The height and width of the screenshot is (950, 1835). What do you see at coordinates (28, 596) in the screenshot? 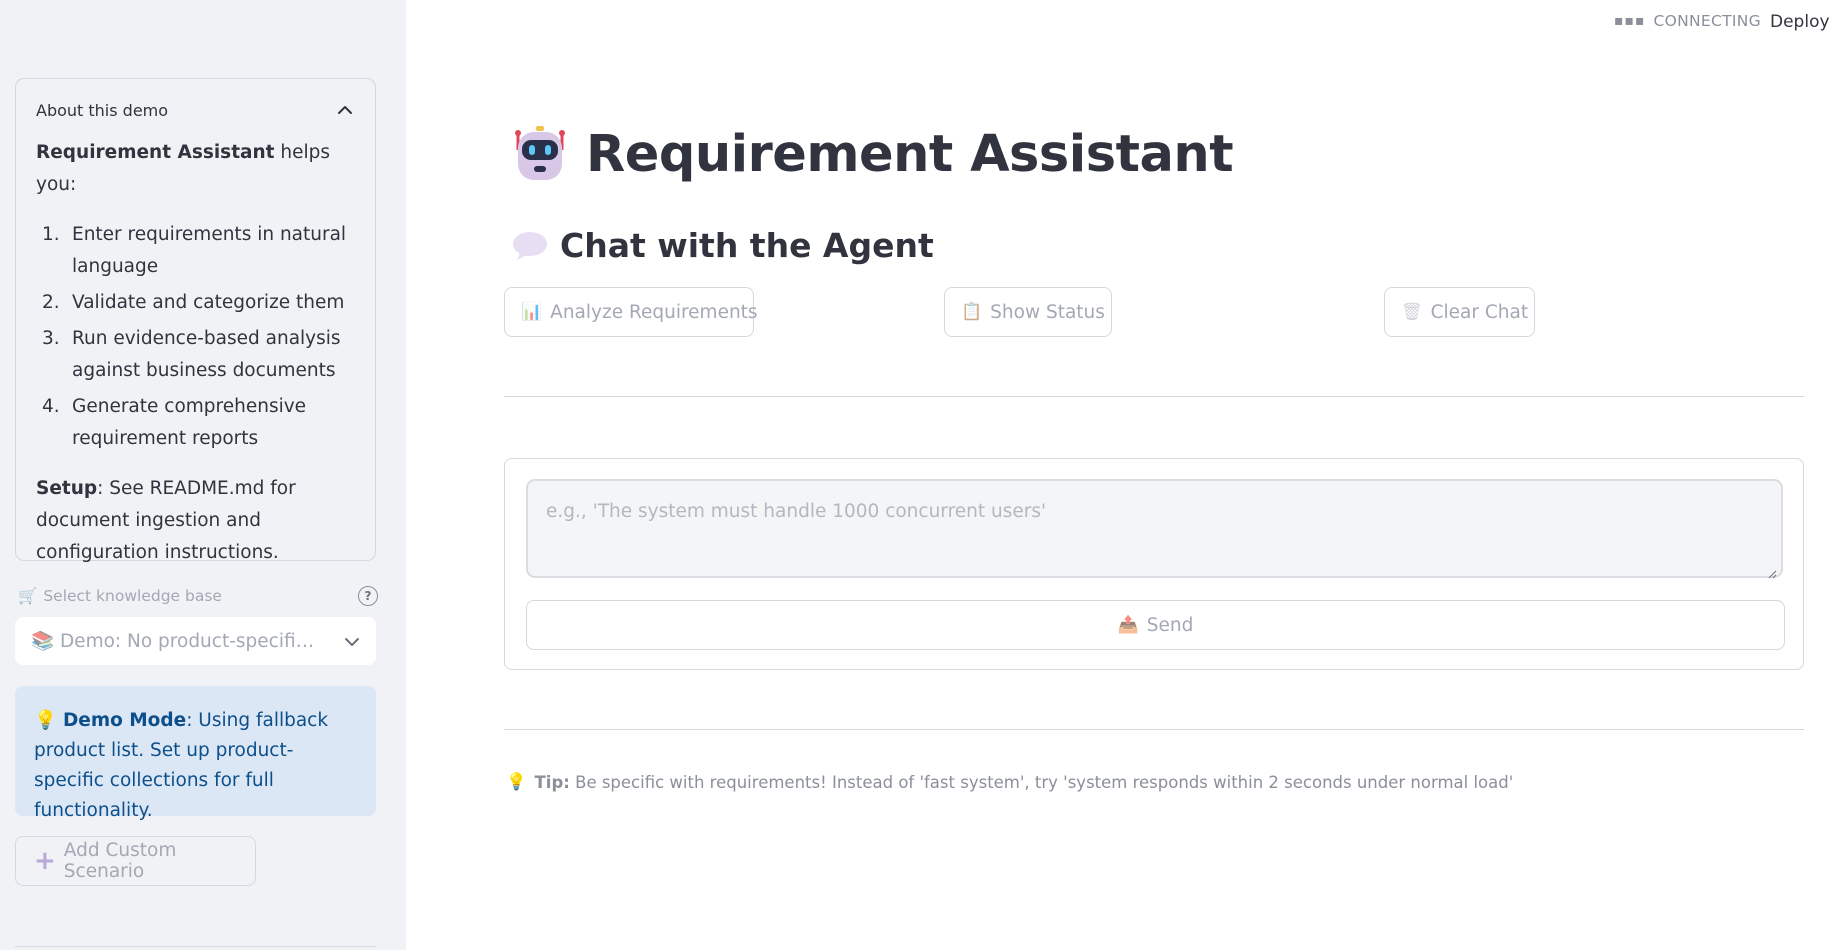
I see `cart-icon: 🛒` at bounding box center [28, 596].